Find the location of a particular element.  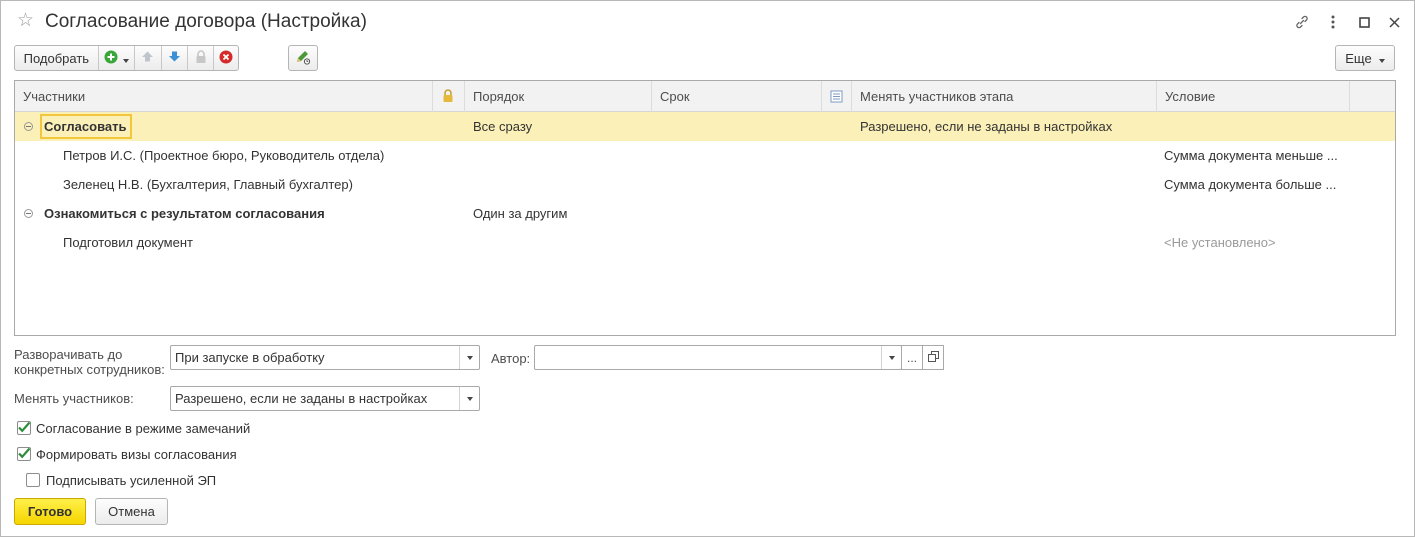

expand-select: При запуске в обработку is located at coordinates (325, 357).